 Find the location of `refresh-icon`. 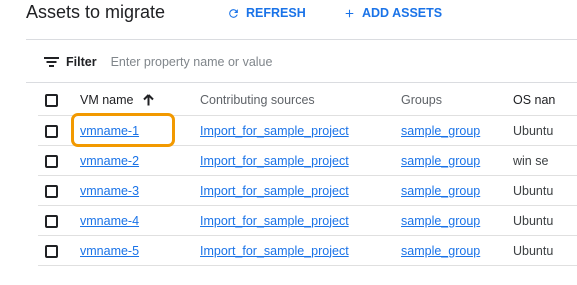

refresh-icon is located at coordinates (233, 13).